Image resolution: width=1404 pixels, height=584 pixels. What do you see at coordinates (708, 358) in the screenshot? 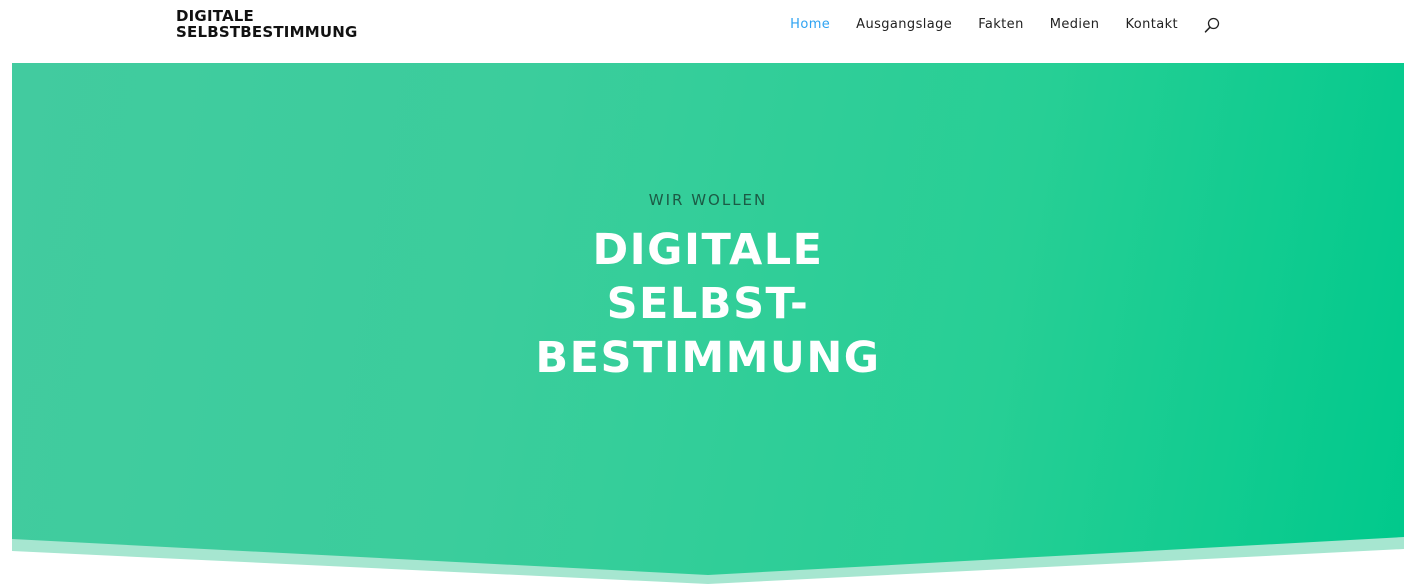
I see `hero-headline-line-3: BESTIMMUNG` at bounding box center [708, 358].